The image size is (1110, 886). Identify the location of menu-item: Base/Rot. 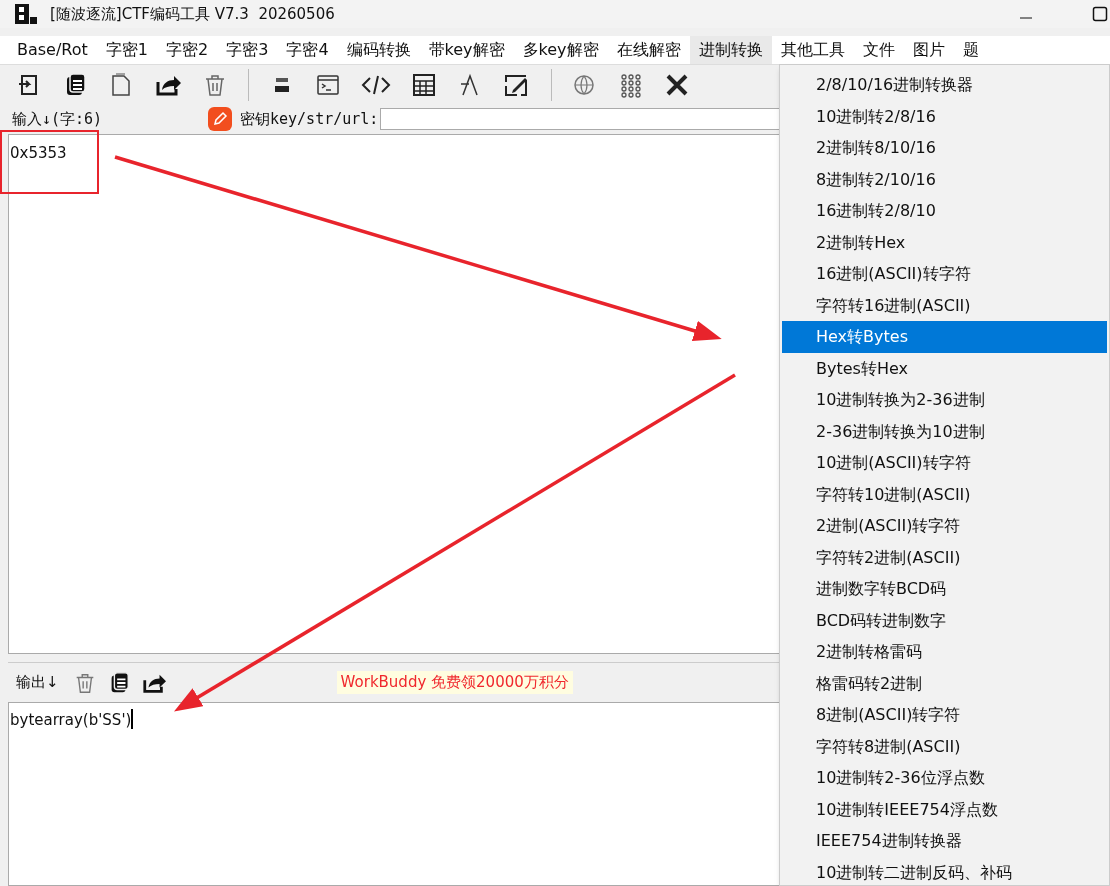
(52, 50).